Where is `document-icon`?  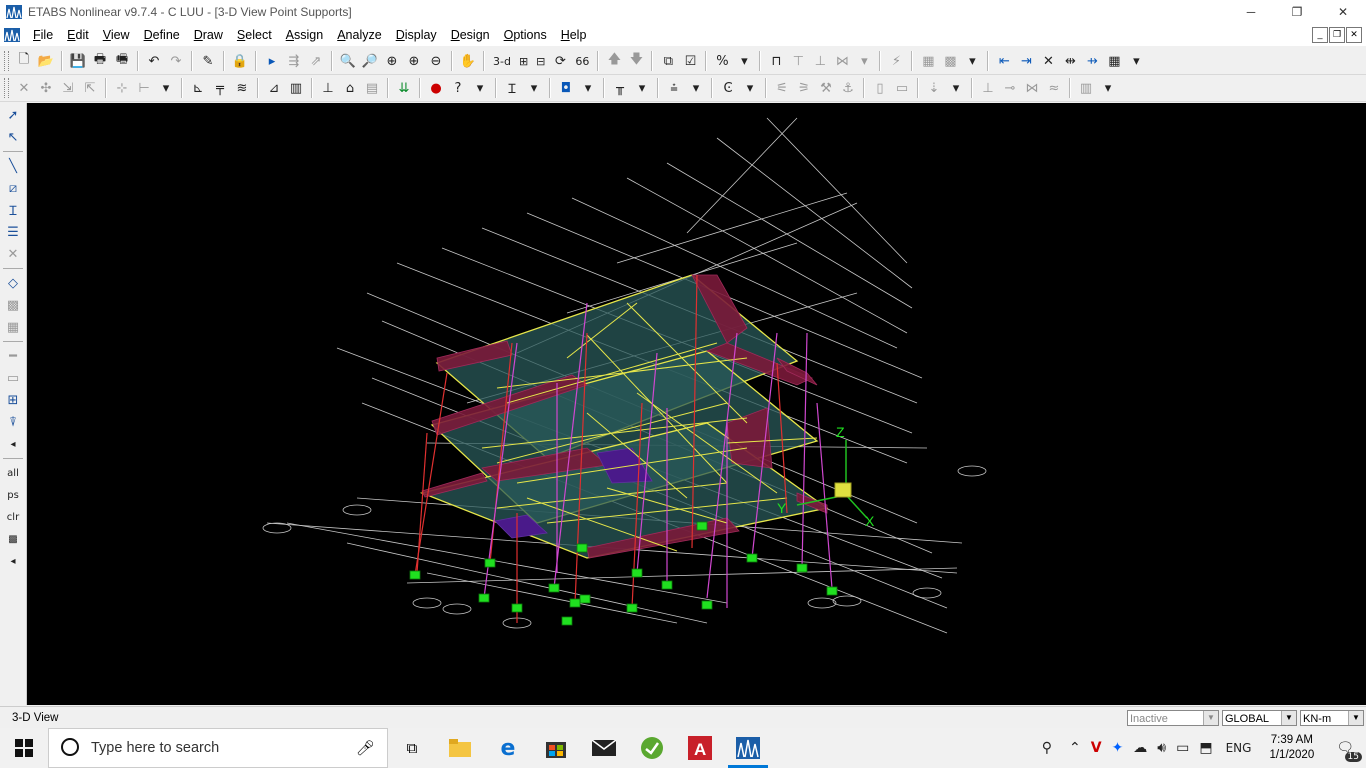
document-icon is located at coordinates (12, 35).